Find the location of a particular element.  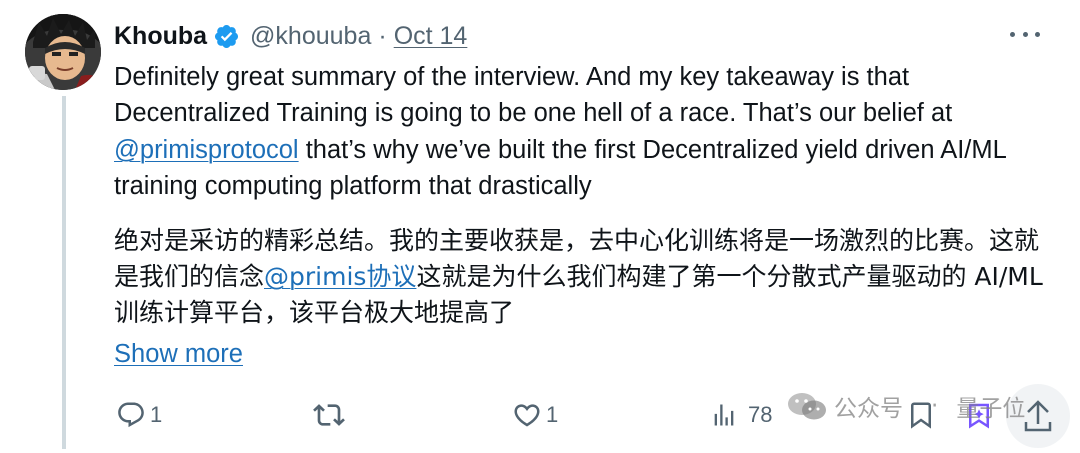

more-options-icon is located at coordinates (1025, 34).